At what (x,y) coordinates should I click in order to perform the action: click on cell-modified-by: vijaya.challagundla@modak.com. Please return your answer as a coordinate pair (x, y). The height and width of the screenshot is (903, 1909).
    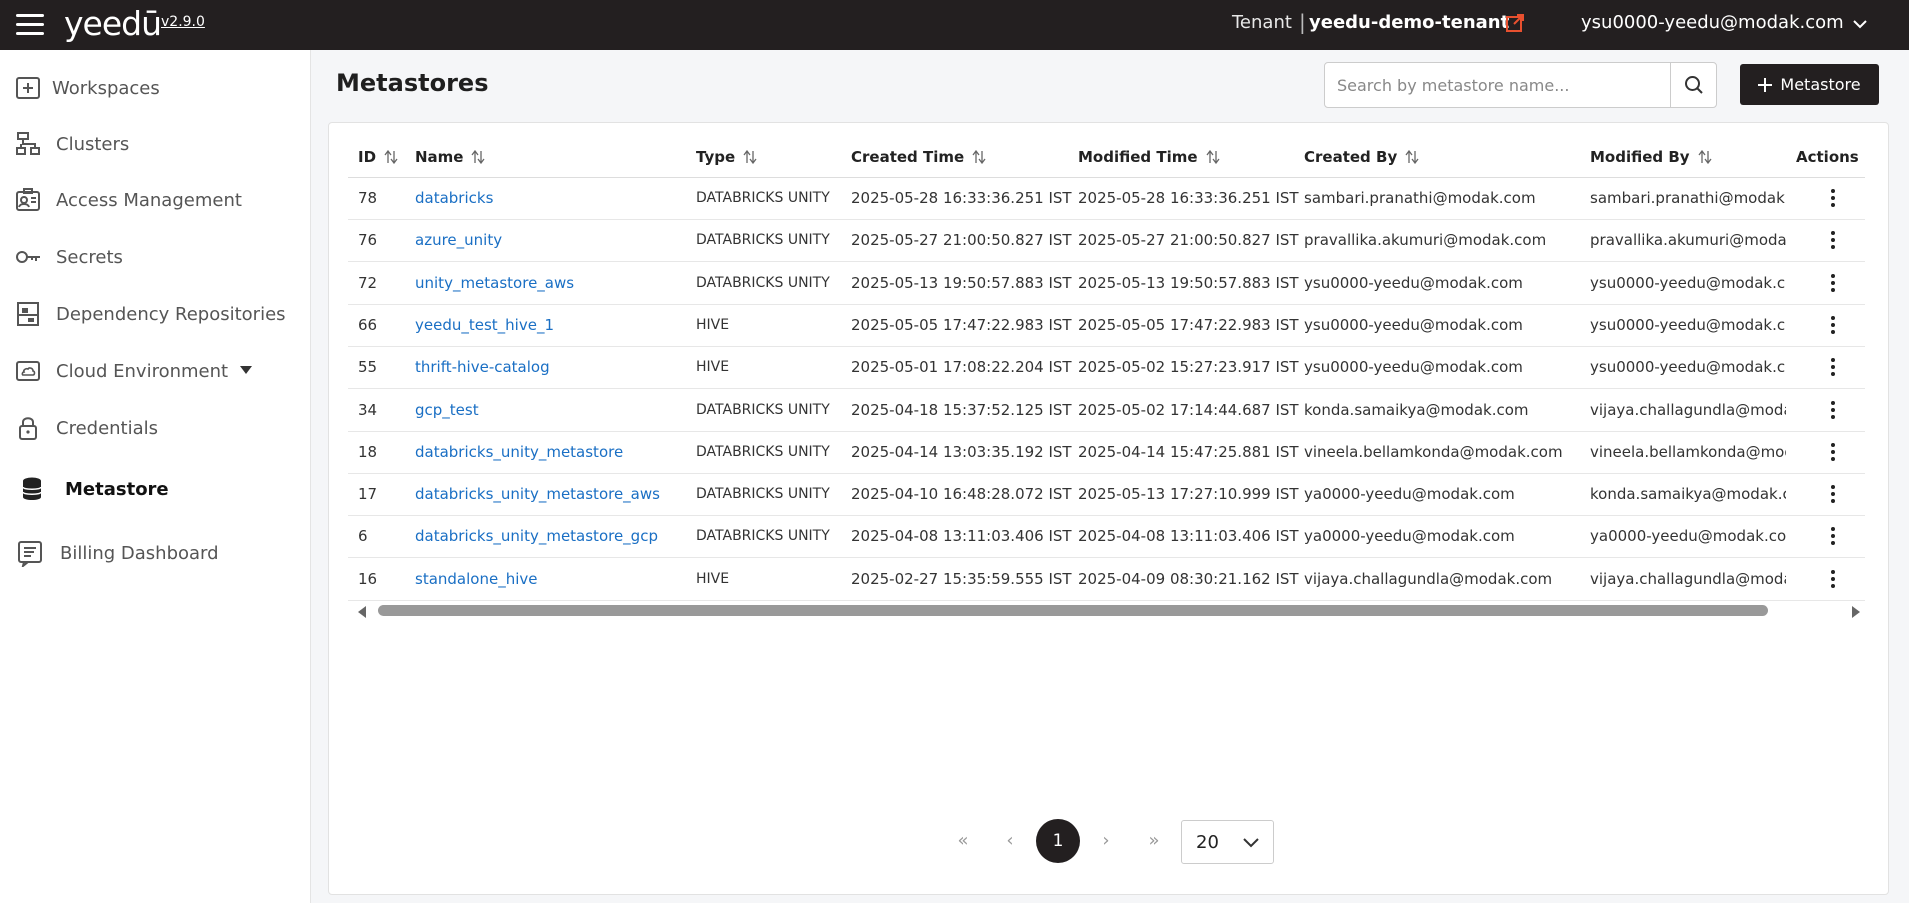
    Looking at the image, I should click on (1688, 409).